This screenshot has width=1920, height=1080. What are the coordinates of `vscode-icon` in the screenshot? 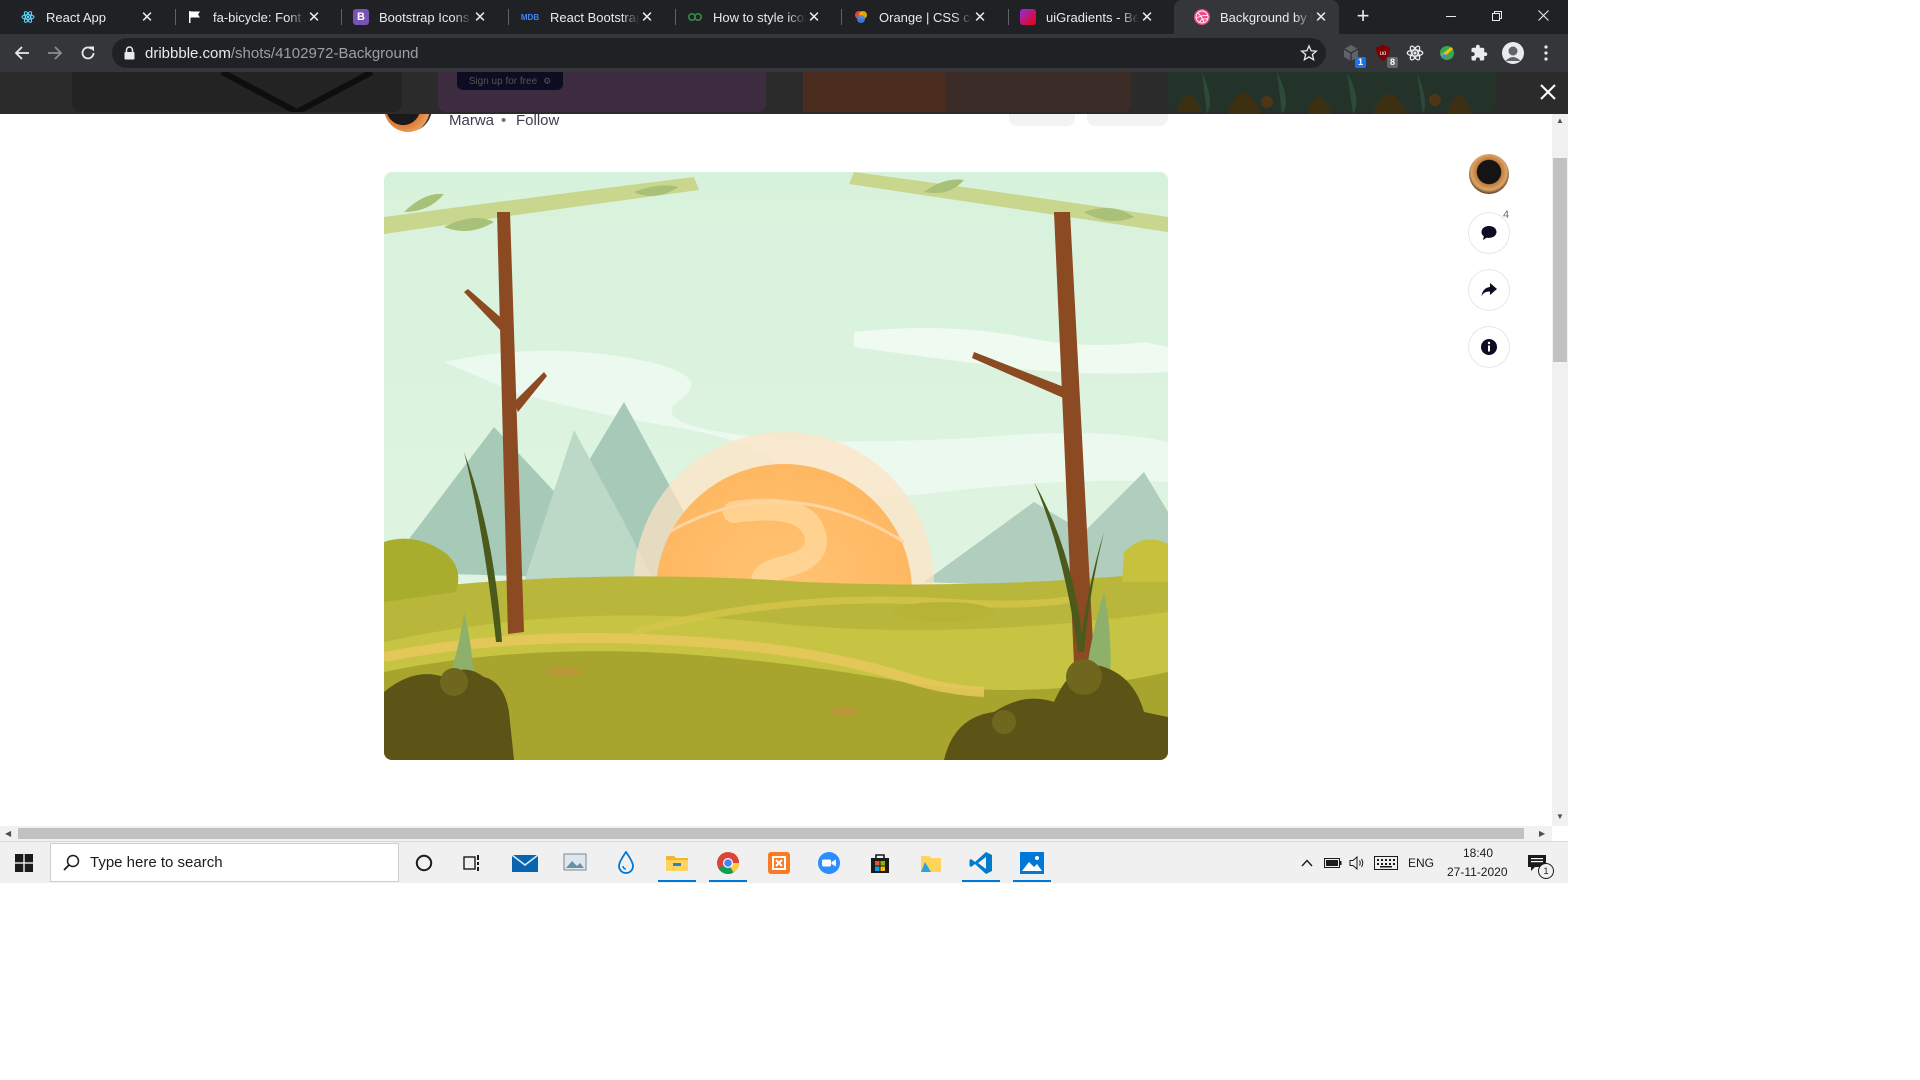 It's located at (980, 862).